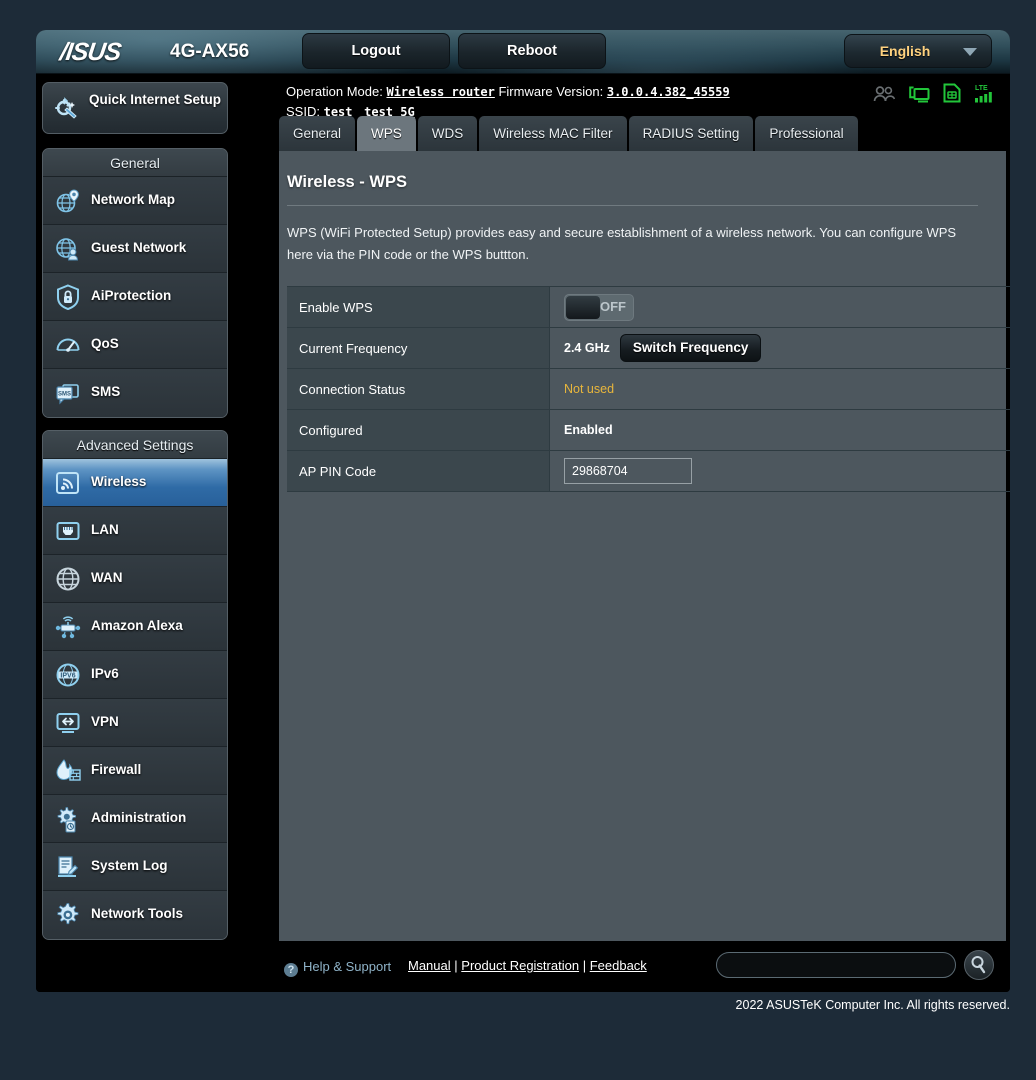  I want to click on language-selector: English, so click(918, 51).